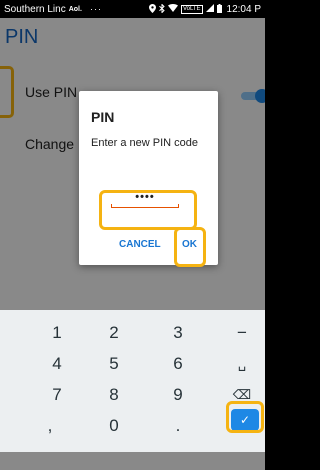 The width and height of the screenshot is (320, 470). Describe the element at coordinates (57, 333) in the screenshot. I see `key-1: 1` at that location.